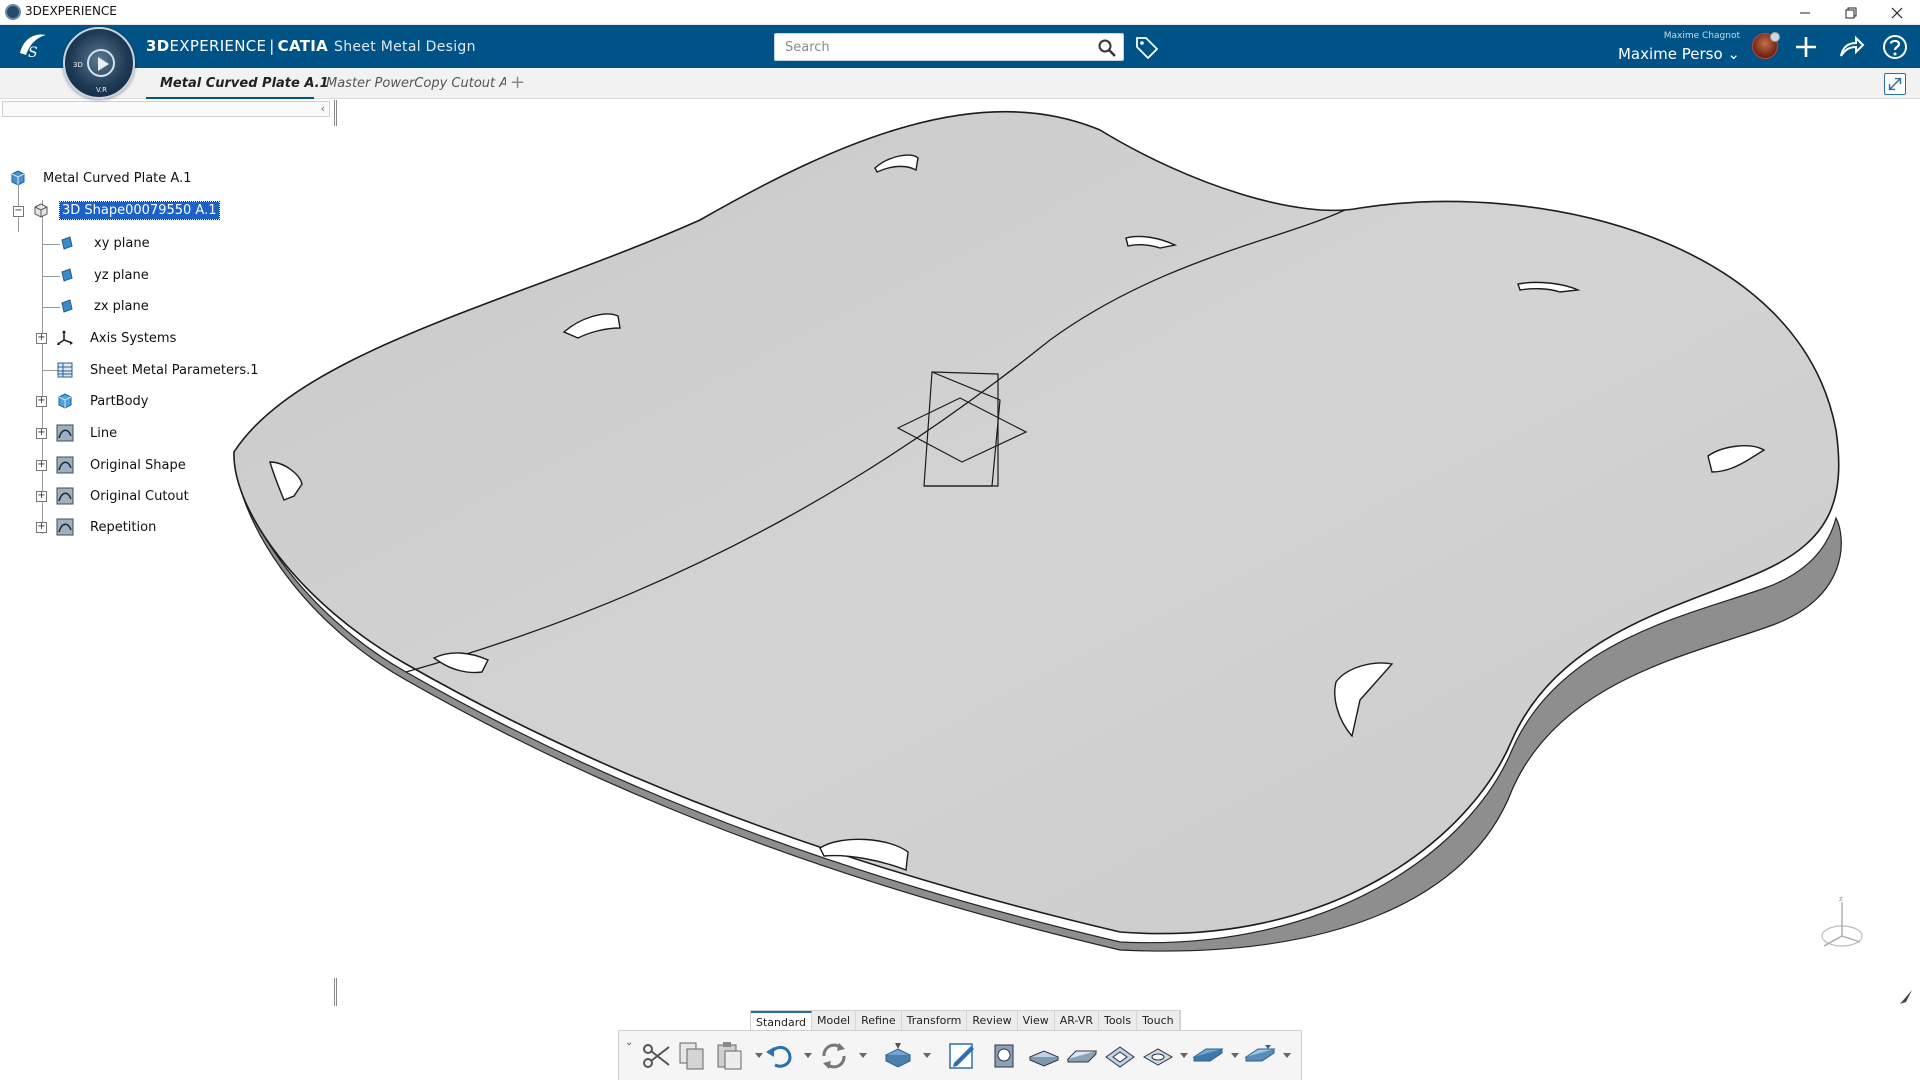 Image resolution: width=1920 pixels, height=1080 pixels. I want to click on search-input, so click(938, 47).